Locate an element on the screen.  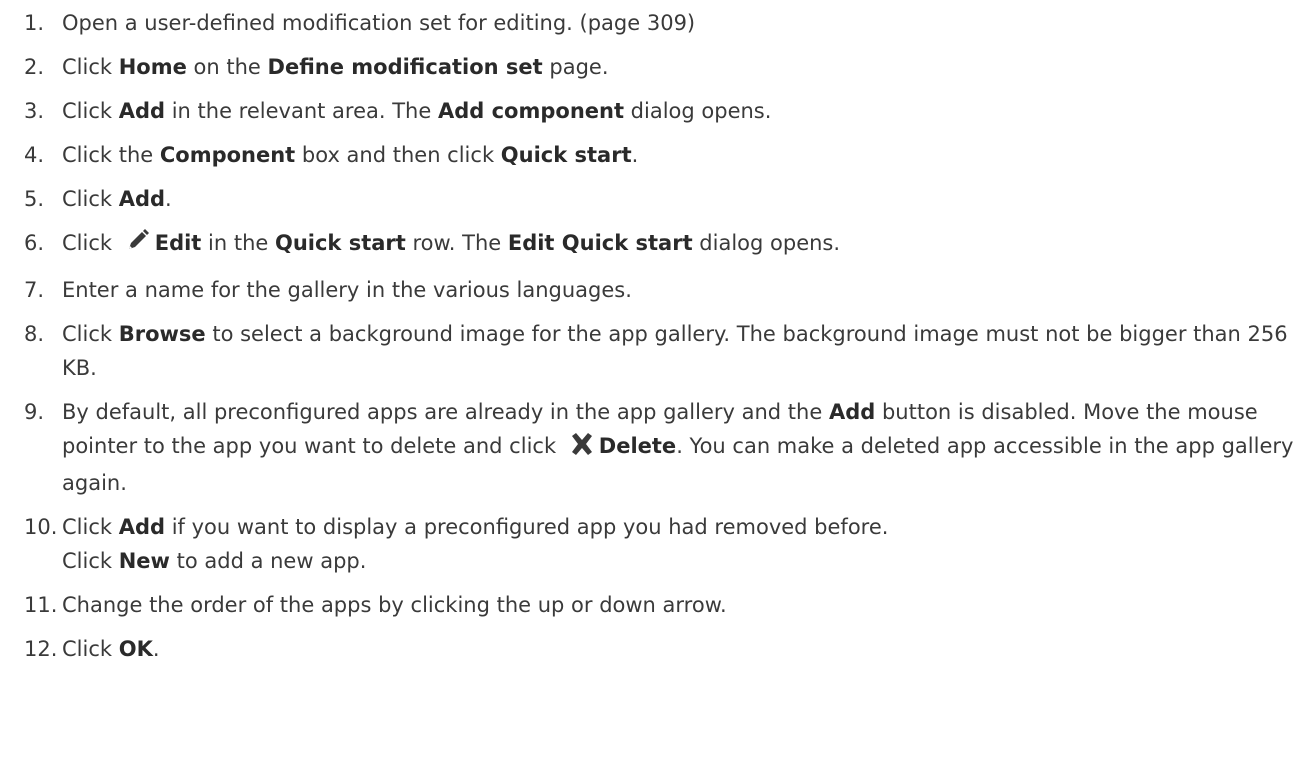
step-text: to add a new app. is located at coordinates (268, 561).